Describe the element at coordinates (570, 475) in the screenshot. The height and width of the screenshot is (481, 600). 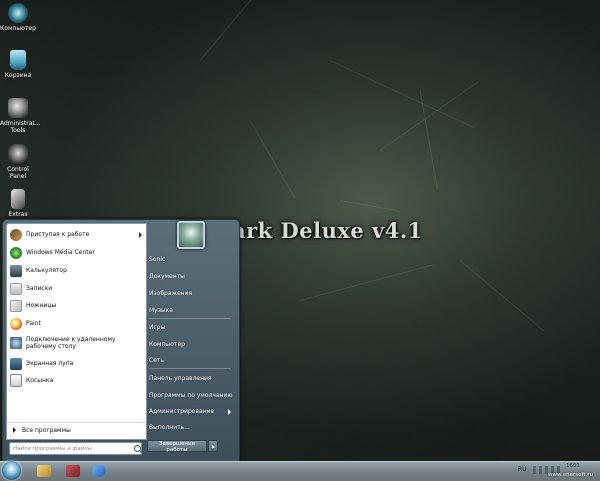
I see `watermark-text: www.enersoft.ru` at that location.